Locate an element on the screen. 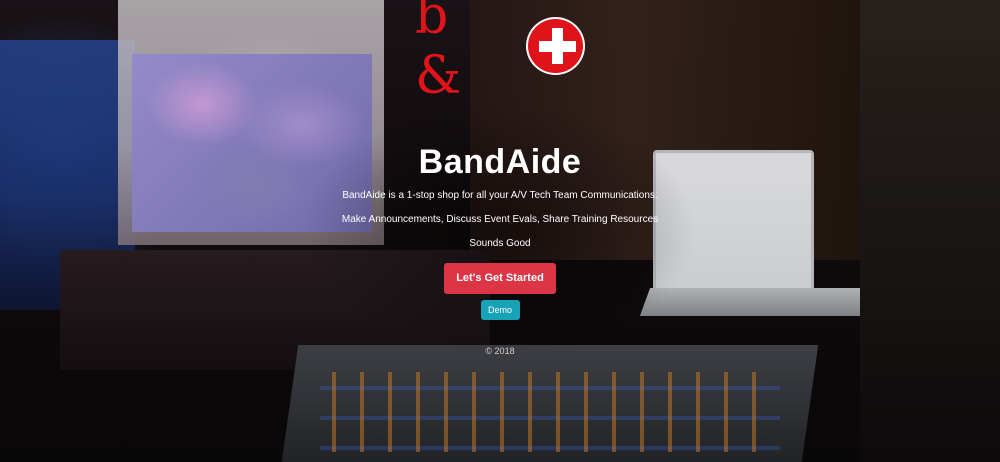 The width and height of the screenshot is (1000, 462). motto-text: Sounds Good is located at coordinates (500, 243).